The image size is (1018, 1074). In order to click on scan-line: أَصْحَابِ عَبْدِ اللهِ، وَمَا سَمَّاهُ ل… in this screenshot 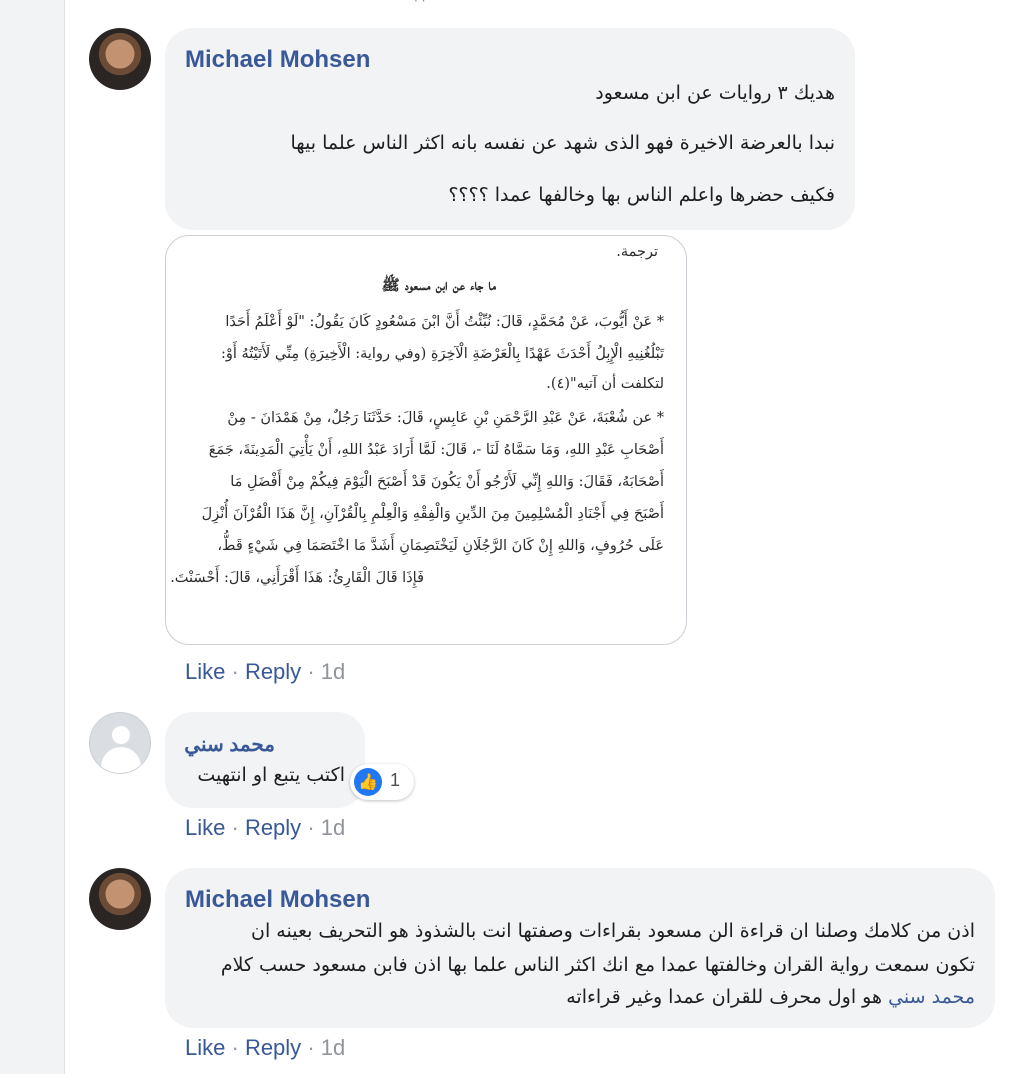, I will do `click(436, 450)`.